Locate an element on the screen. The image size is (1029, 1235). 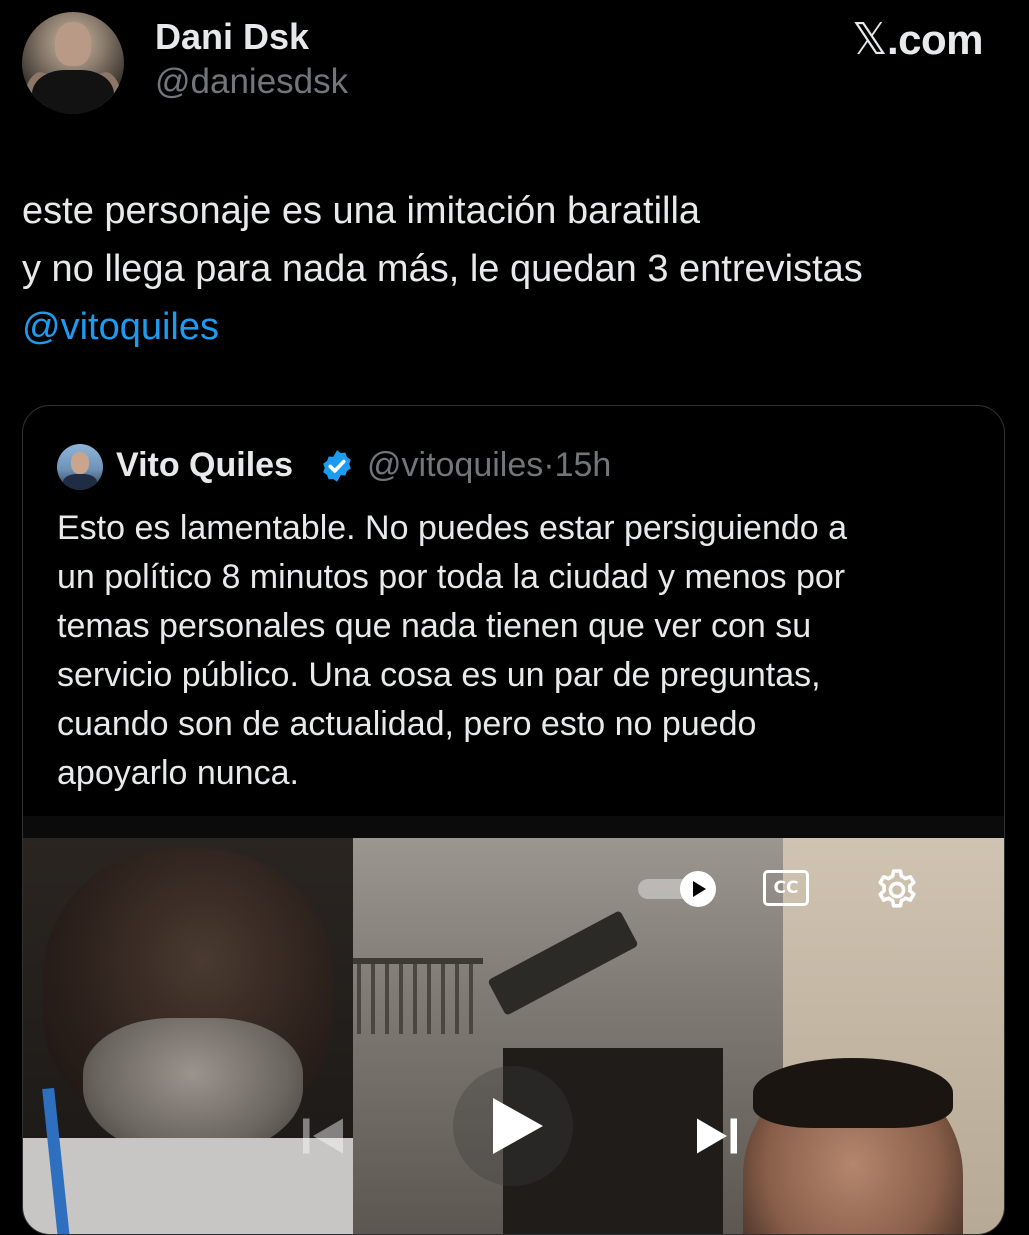
autoplay-toggle-icon is located at coordinates (678, 889).